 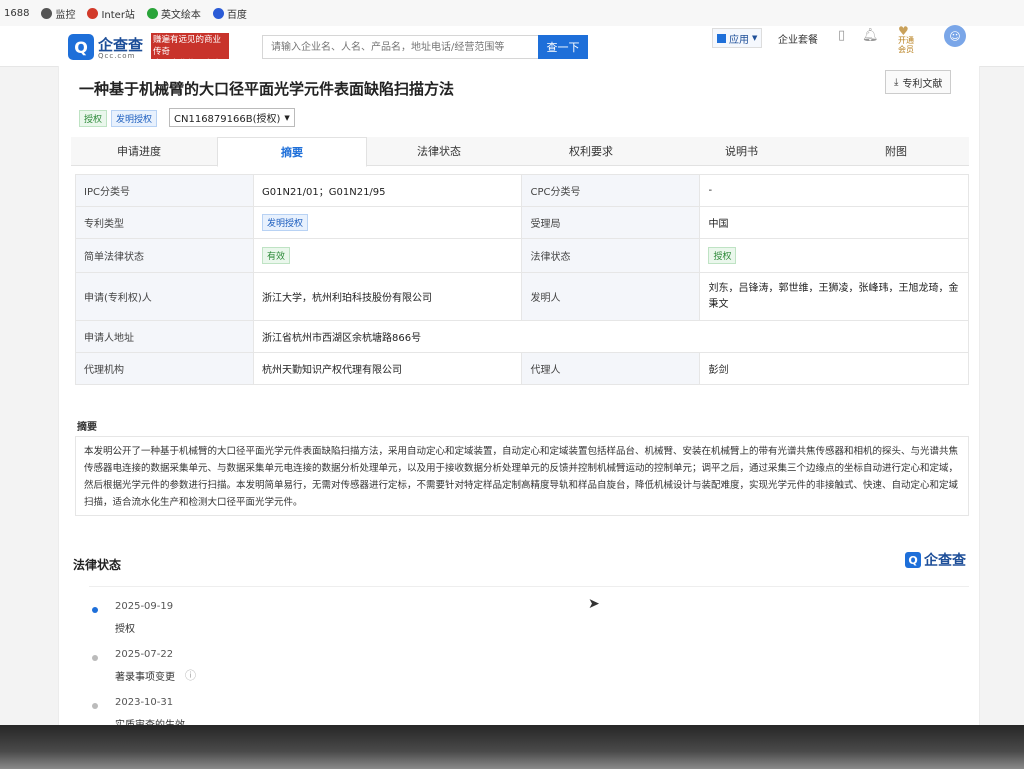 What do you see at coordinates (173, 13) in the screenshot?
I see `bookmark-picture-books: 英文绘本` at bounding box center [173, 13].